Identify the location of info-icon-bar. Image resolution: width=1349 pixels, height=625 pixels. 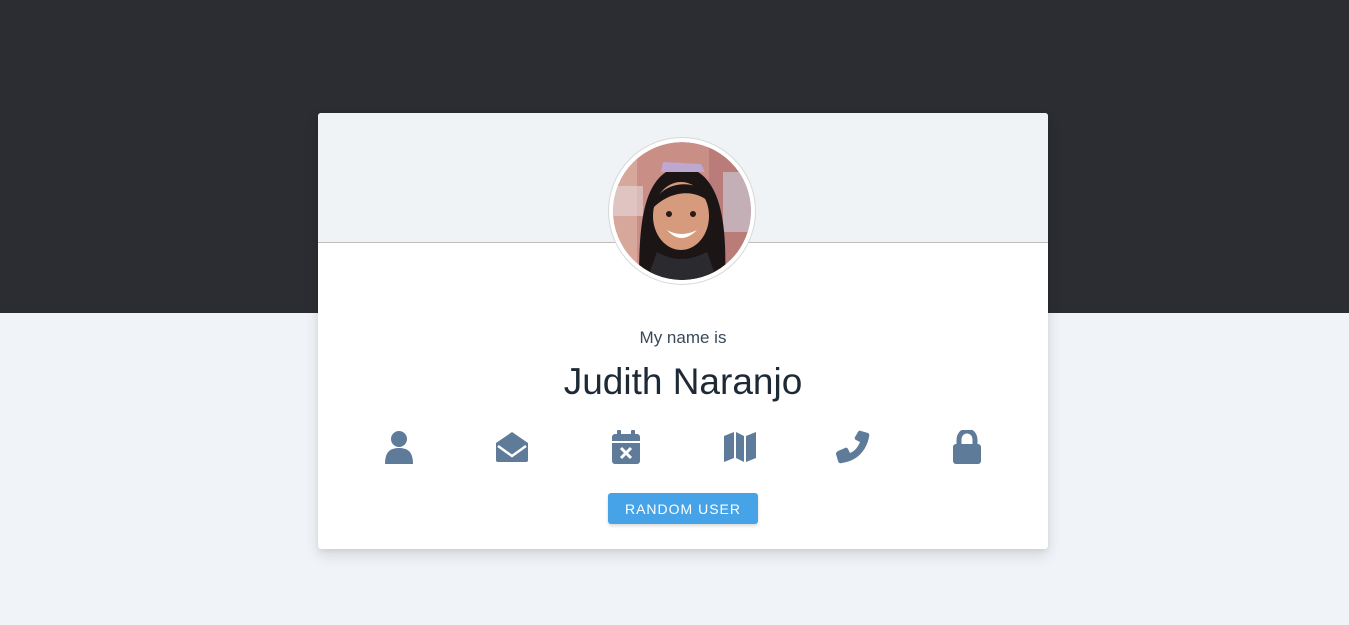
(683, 447).